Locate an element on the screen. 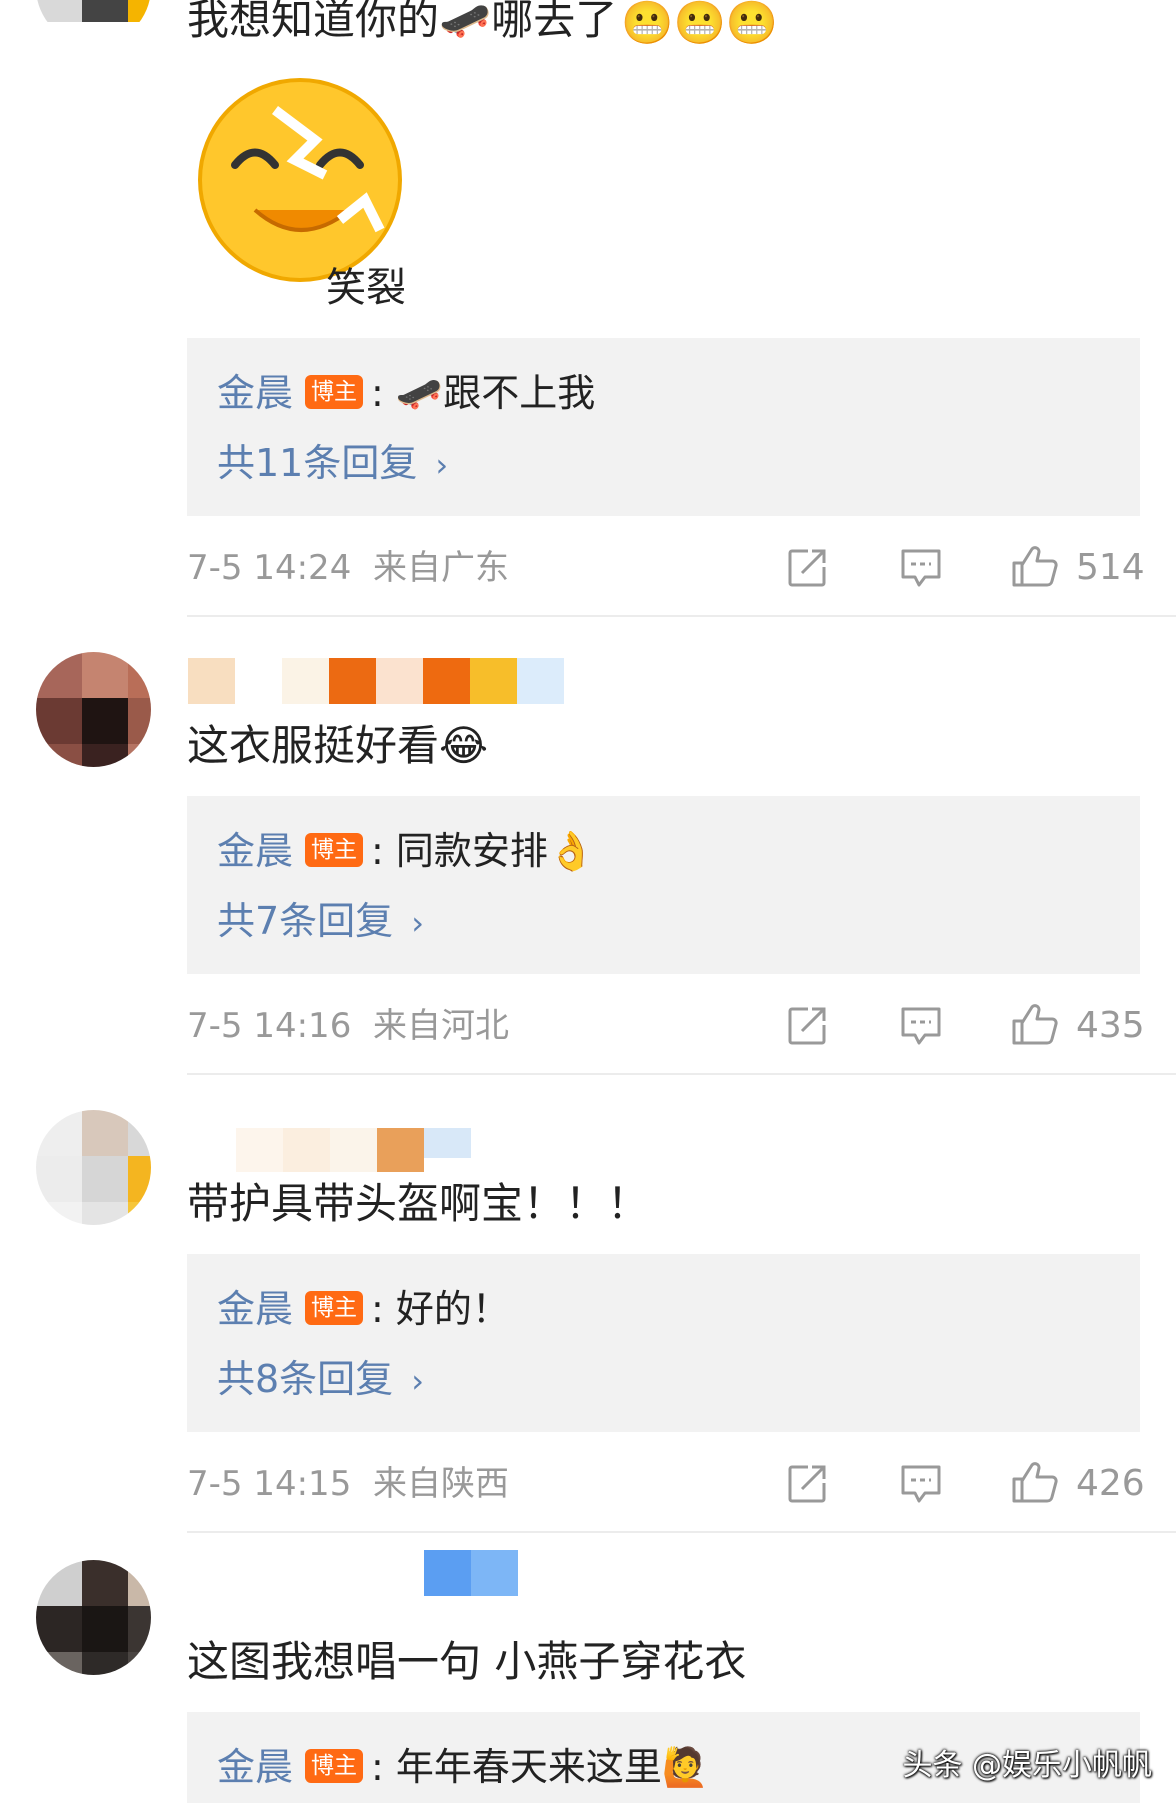 The image size is (1176, 1803). timestamp: 7-5 14:24 is located at coordinates (269, 568).